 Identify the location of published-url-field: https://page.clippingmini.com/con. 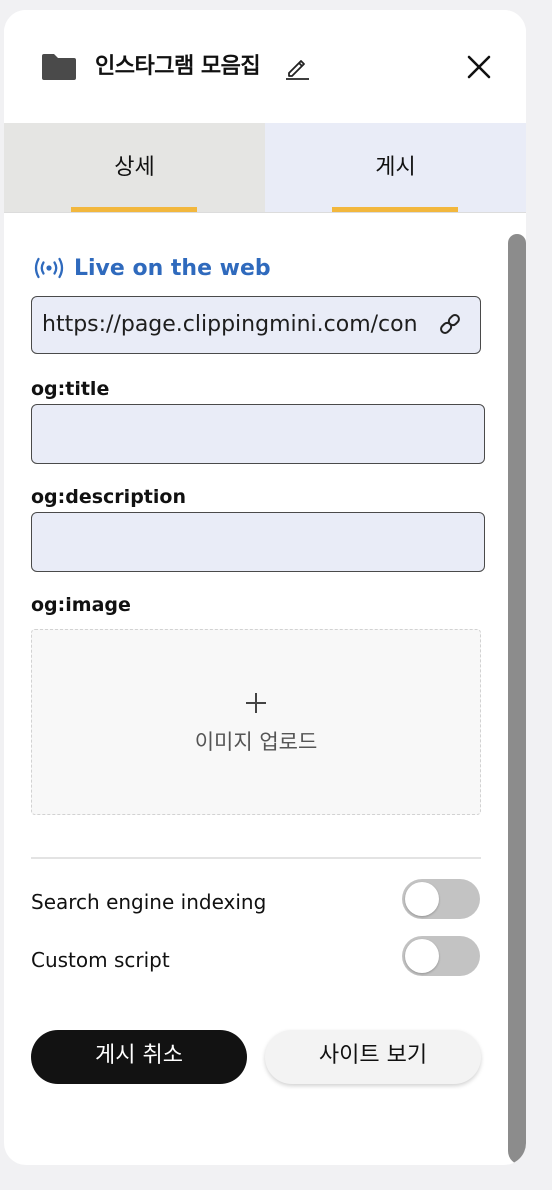
(256, 325).